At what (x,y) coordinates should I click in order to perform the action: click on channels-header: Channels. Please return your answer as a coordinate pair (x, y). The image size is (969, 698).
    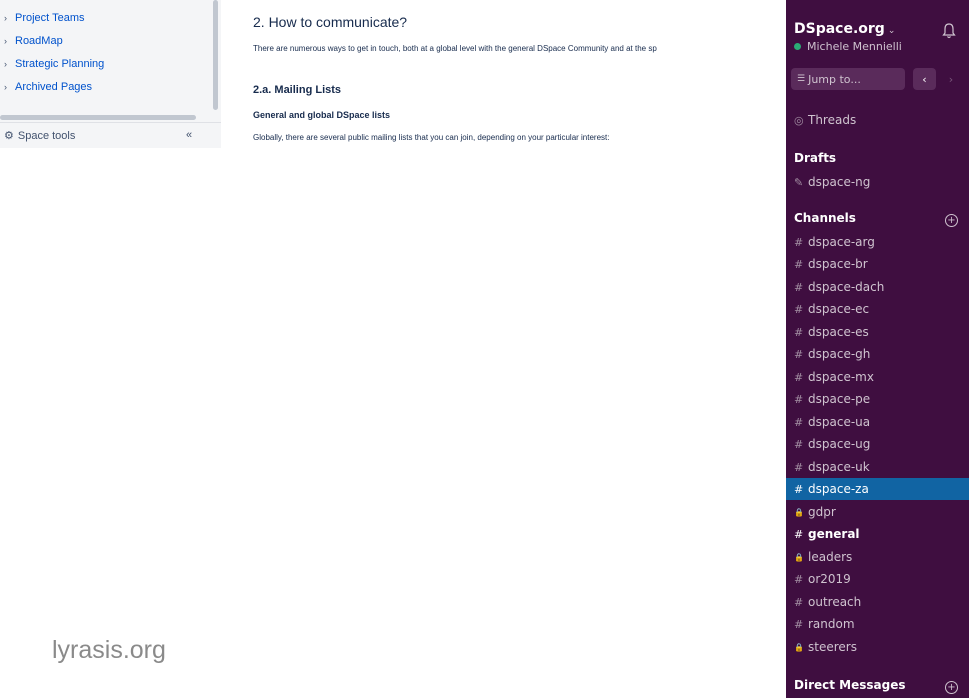
    Looking at the image, I should click on (825, 218).